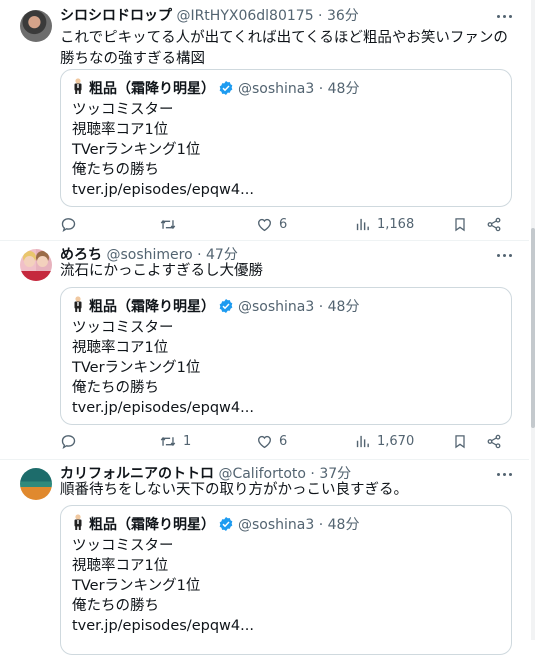 Image resolution: width=535 pixels, height=655 pixels. What do you see at coordinates (533, 328) in the screenshot?
I see `scrollbar-thumb` at bounding box center [533, 328].